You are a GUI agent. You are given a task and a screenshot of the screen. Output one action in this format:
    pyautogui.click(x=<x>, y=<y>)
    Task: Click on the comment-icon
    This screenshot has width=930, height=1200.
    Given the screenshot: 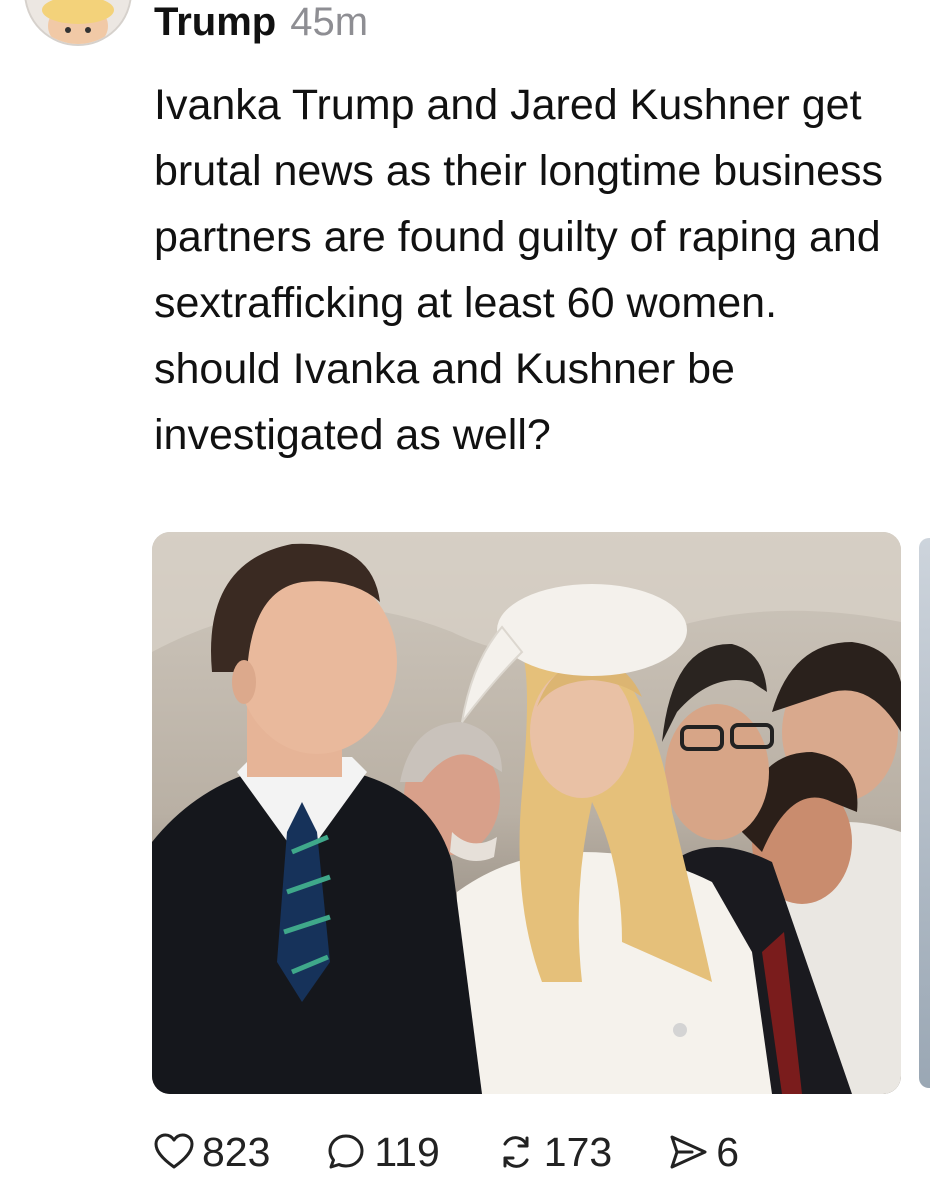 What is the action you would take?
    pyautogui.click(x=346, y=1151)
    